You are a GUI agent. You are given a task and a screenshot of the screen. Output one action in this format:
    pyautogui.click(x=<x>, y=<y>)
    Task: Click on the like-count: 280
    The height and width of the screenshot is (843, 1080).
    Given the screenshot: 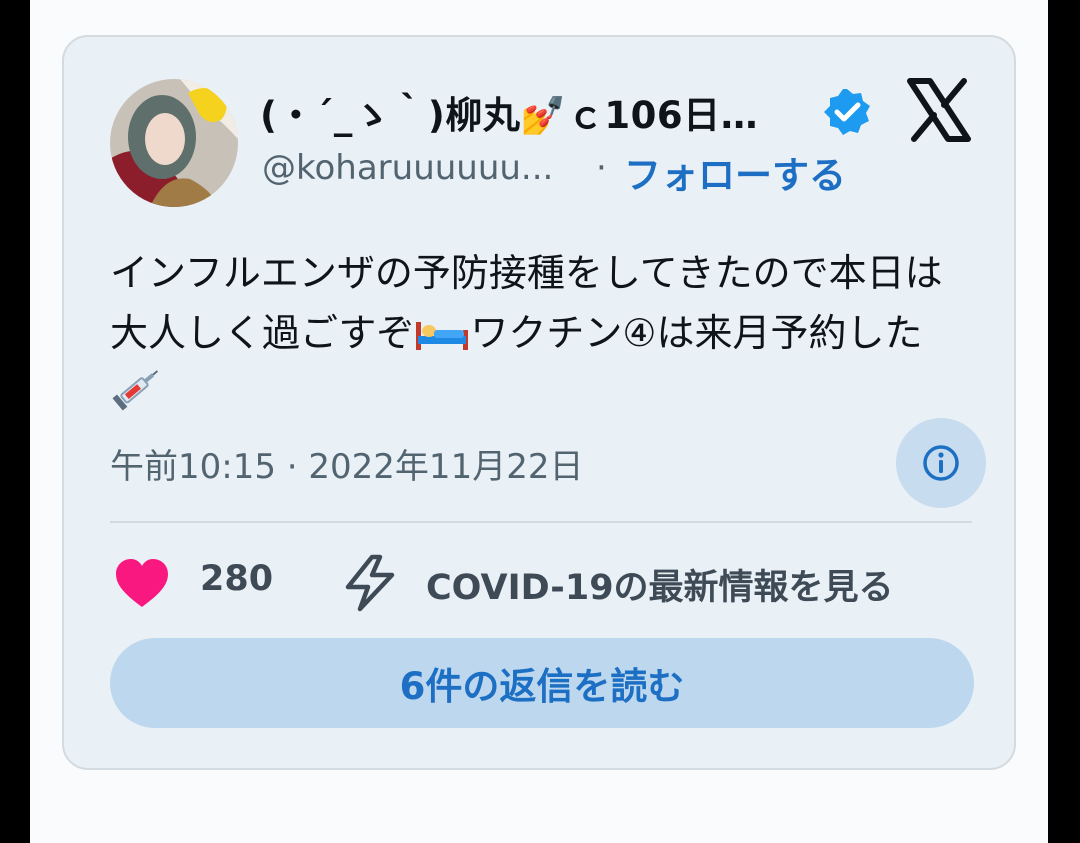 What is the action you would take?
    pyautogui.click(x=236, y=579)
    